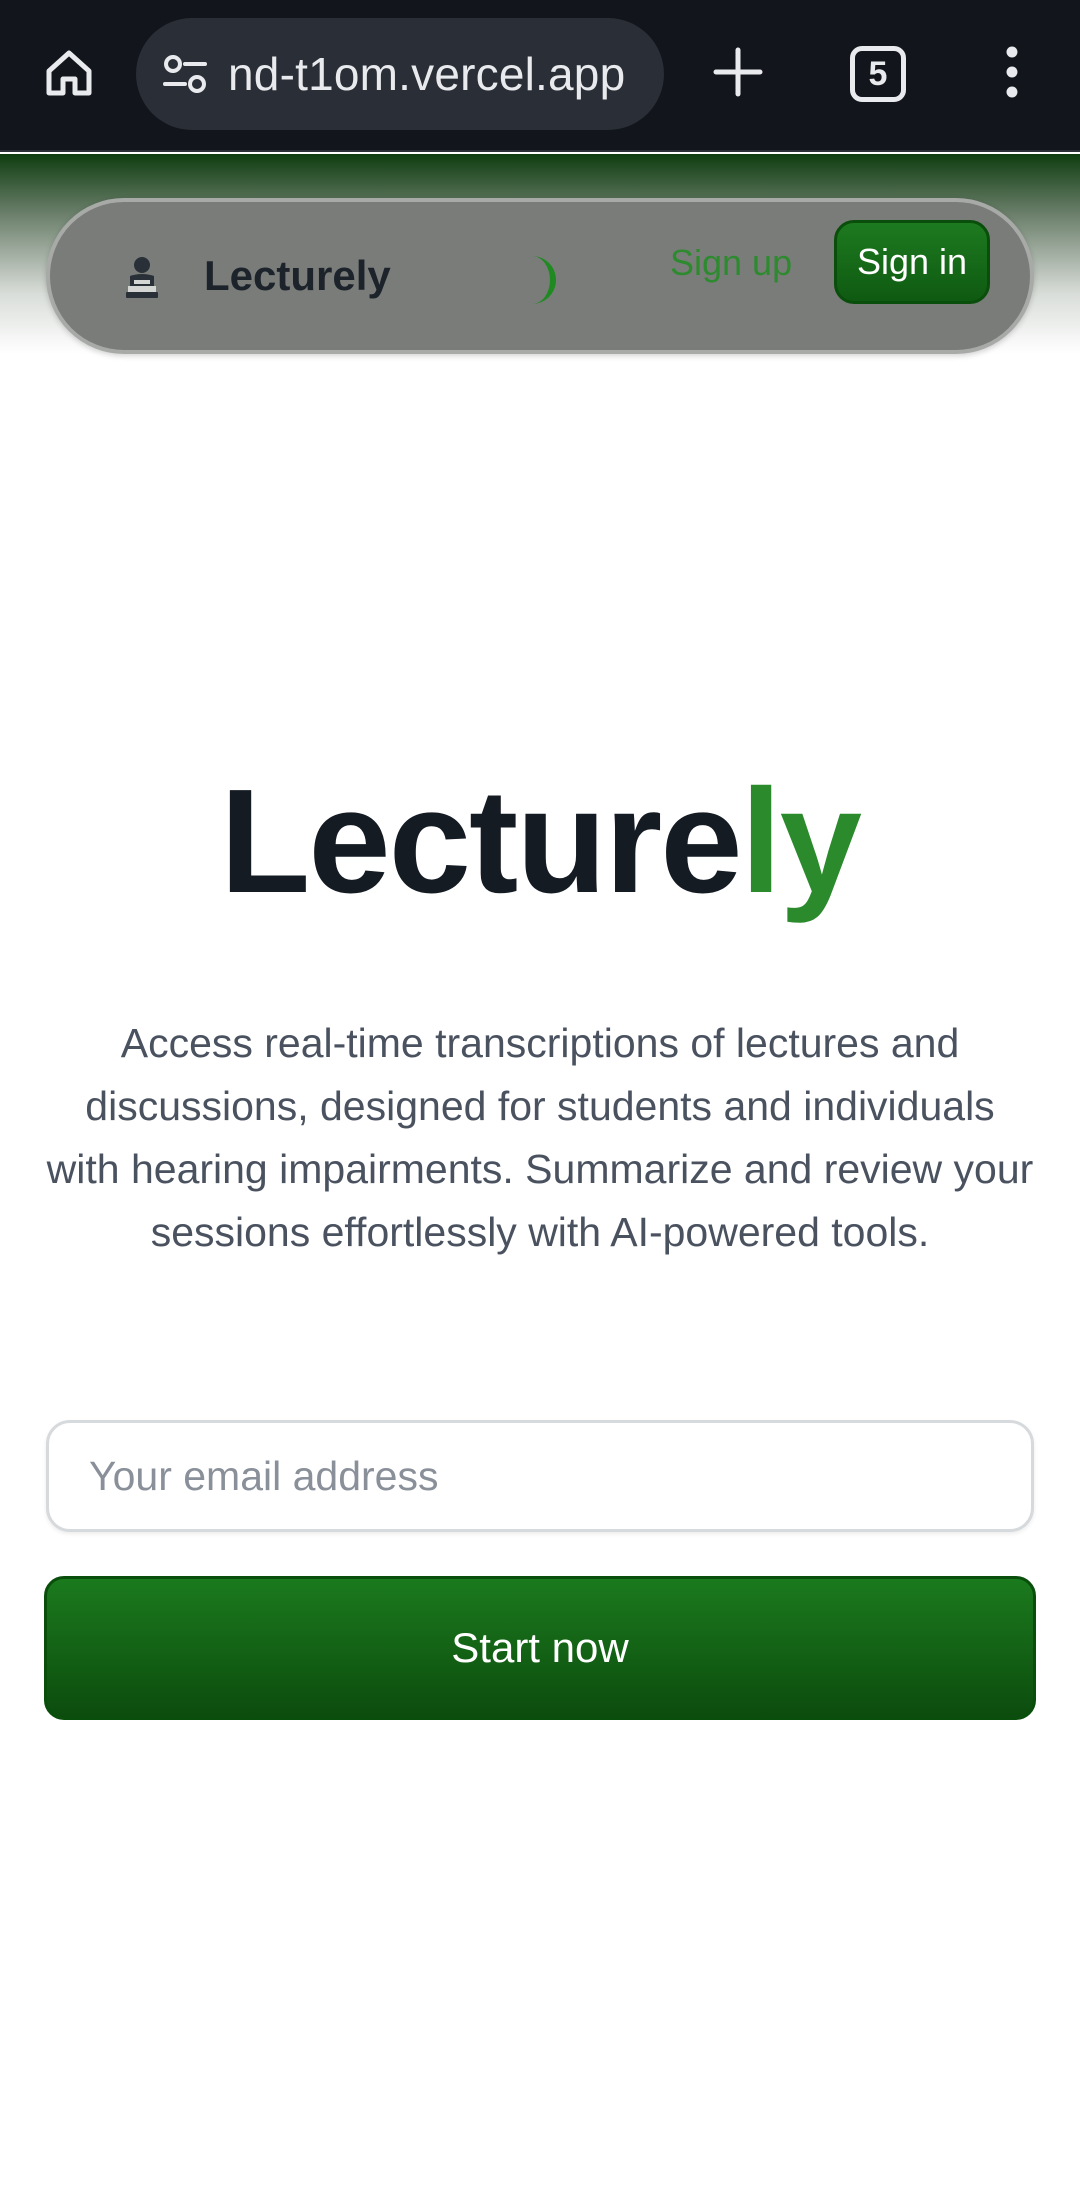  I want to click on browser-toolbar: nd-t1om.vercel.app 5, so click(540, 76).